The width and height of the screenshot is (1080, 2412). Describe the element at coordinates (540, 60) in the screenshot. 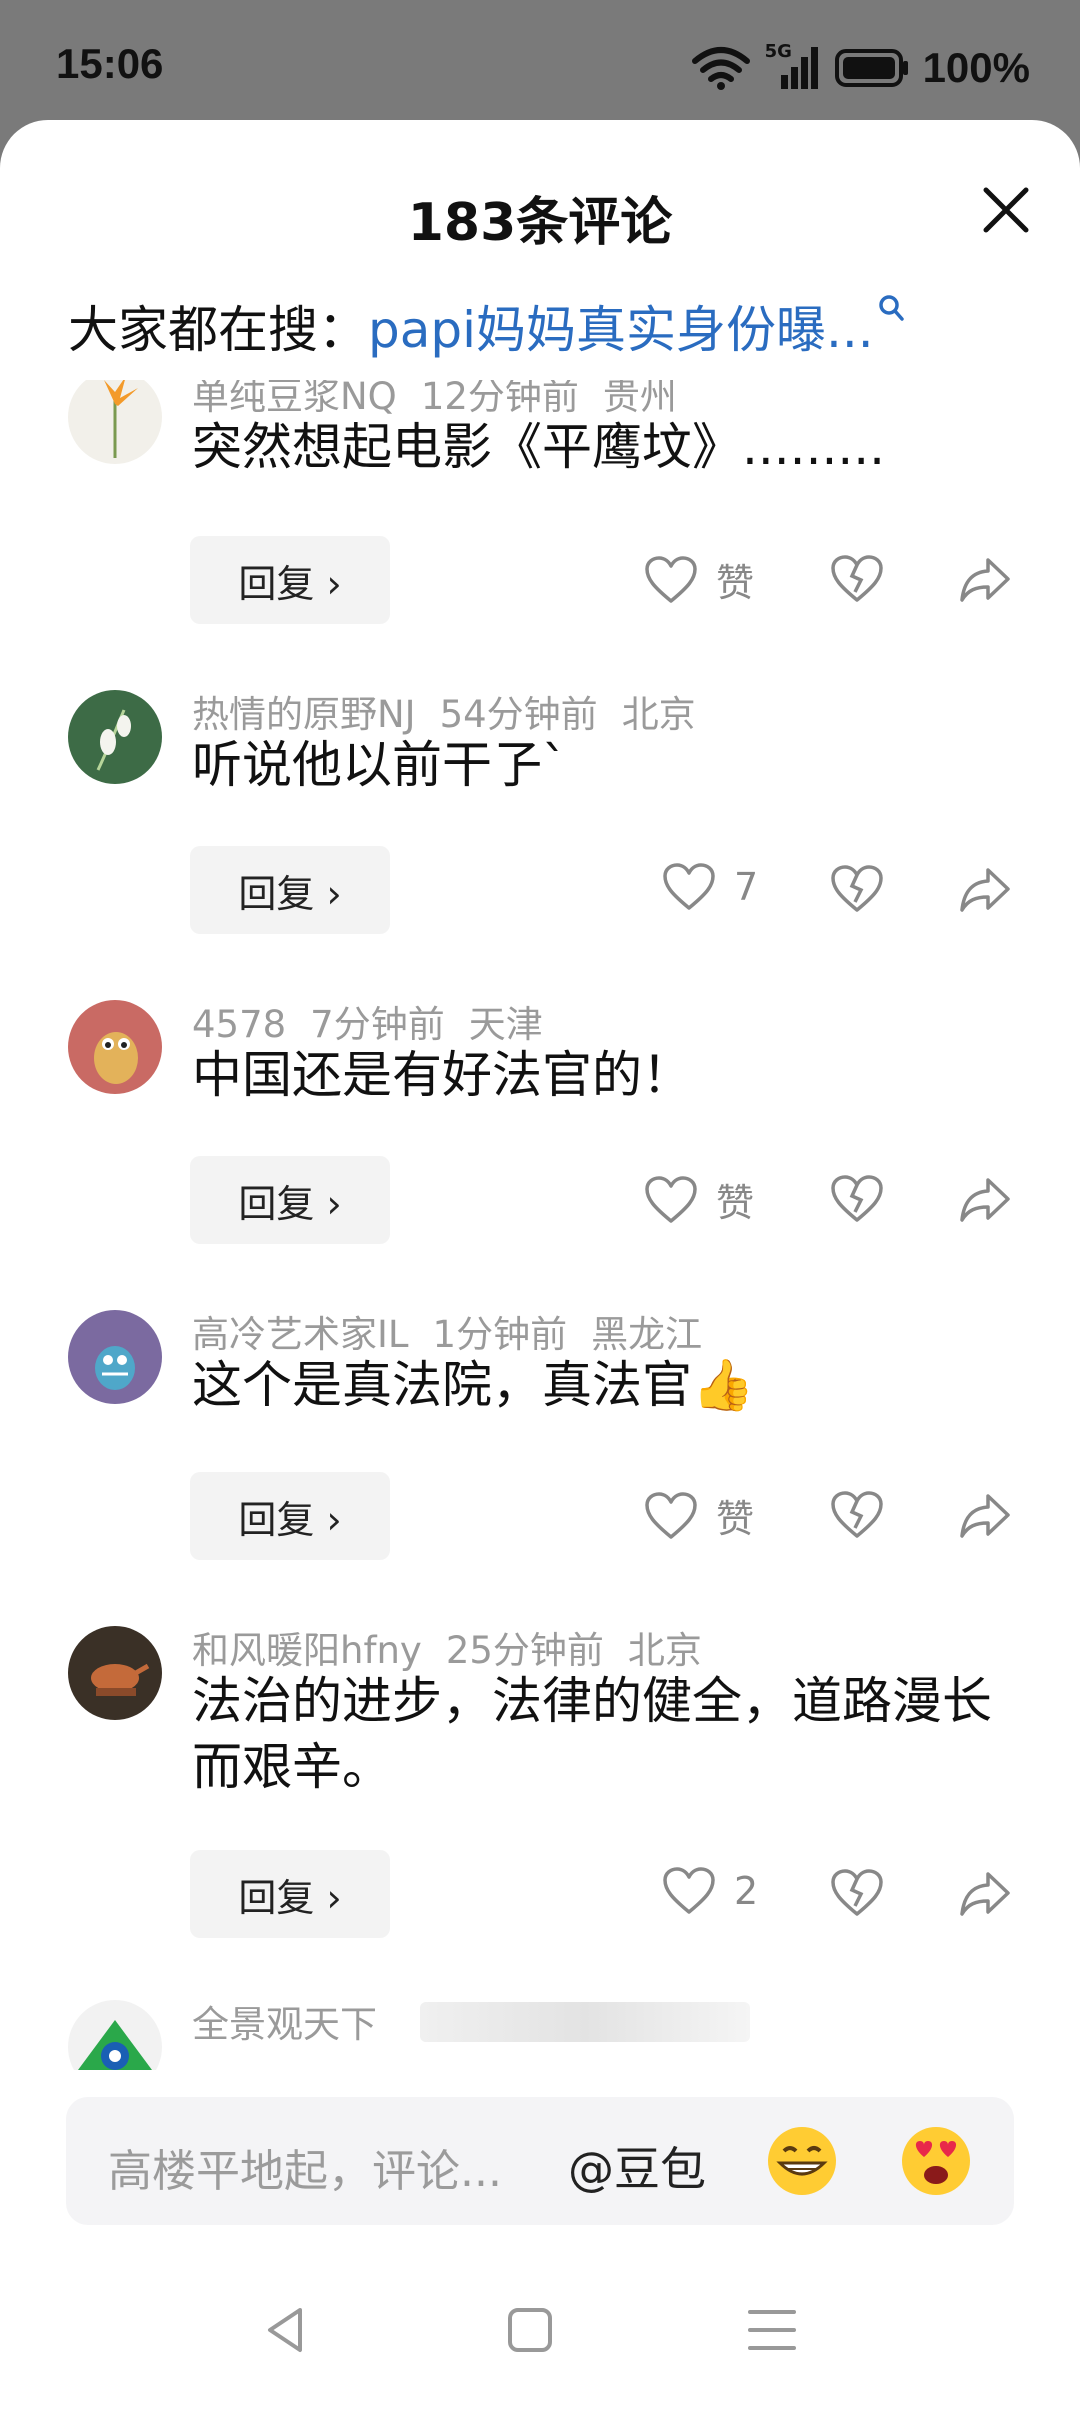

I see `status-bar: 15:06 5G 100%` at that location.